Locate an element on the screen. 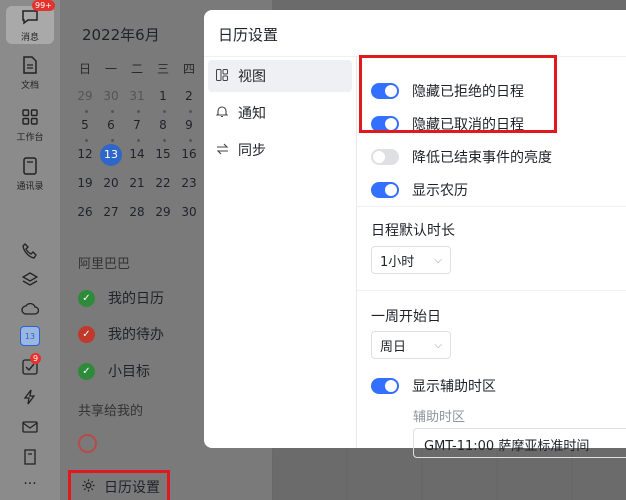 This screenshot has width=626, height=500. calendar-item: ✓ 我的日历 is located at coordinates (121, 298).